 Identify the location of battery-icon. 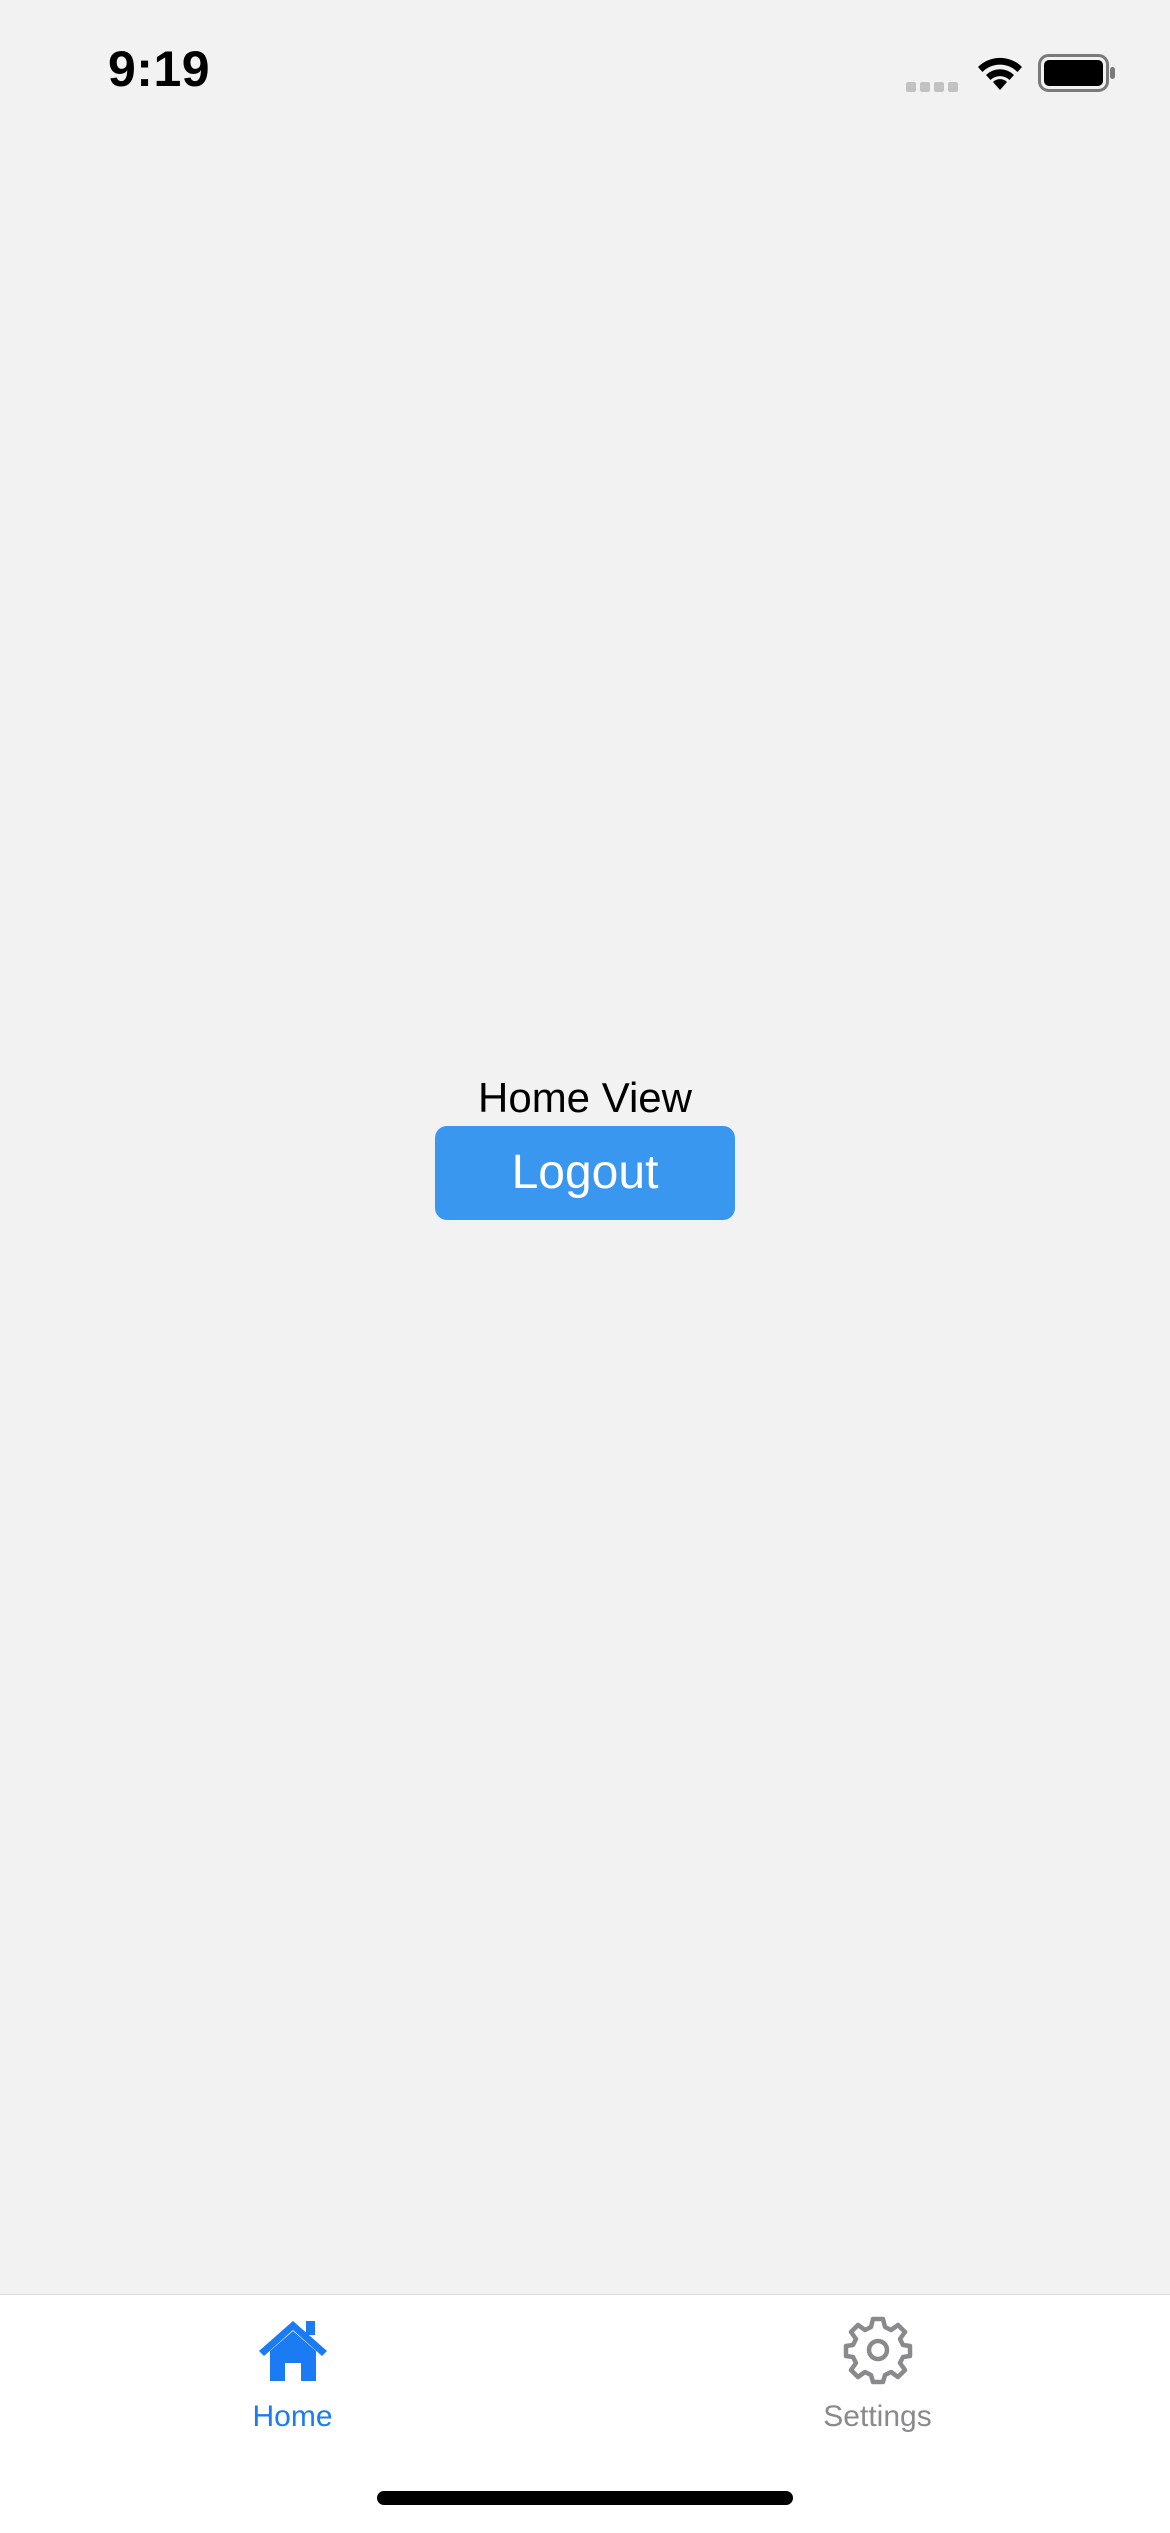
(1076, 73).